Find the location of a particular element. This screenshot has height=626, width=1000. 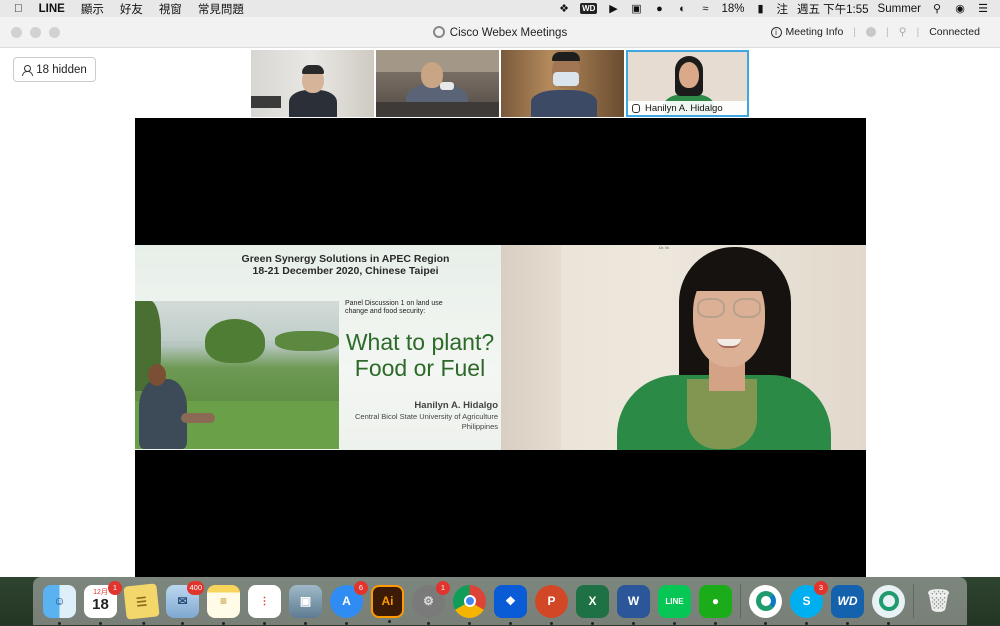

input-method-icon: 注 is located at coordinates (782, 9).